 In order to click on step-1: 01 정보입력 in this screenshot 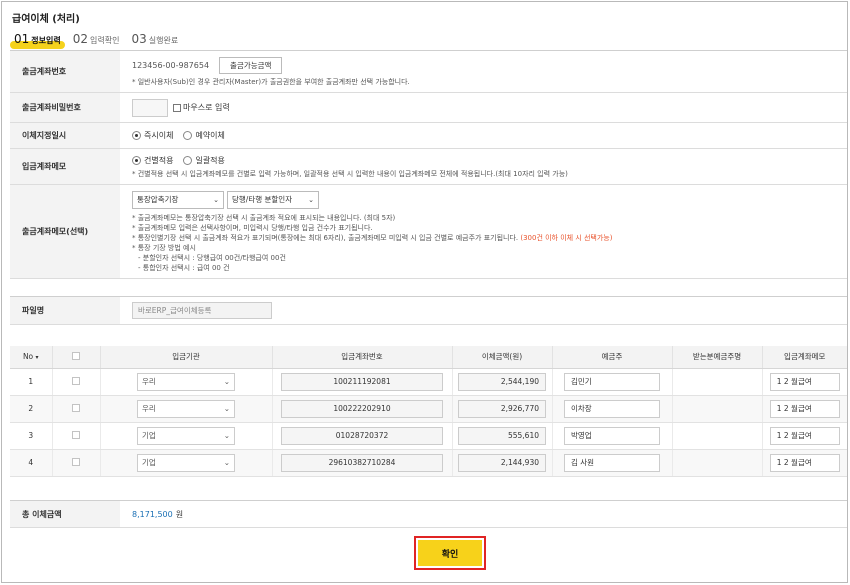, I will do `click(37, 40)`.